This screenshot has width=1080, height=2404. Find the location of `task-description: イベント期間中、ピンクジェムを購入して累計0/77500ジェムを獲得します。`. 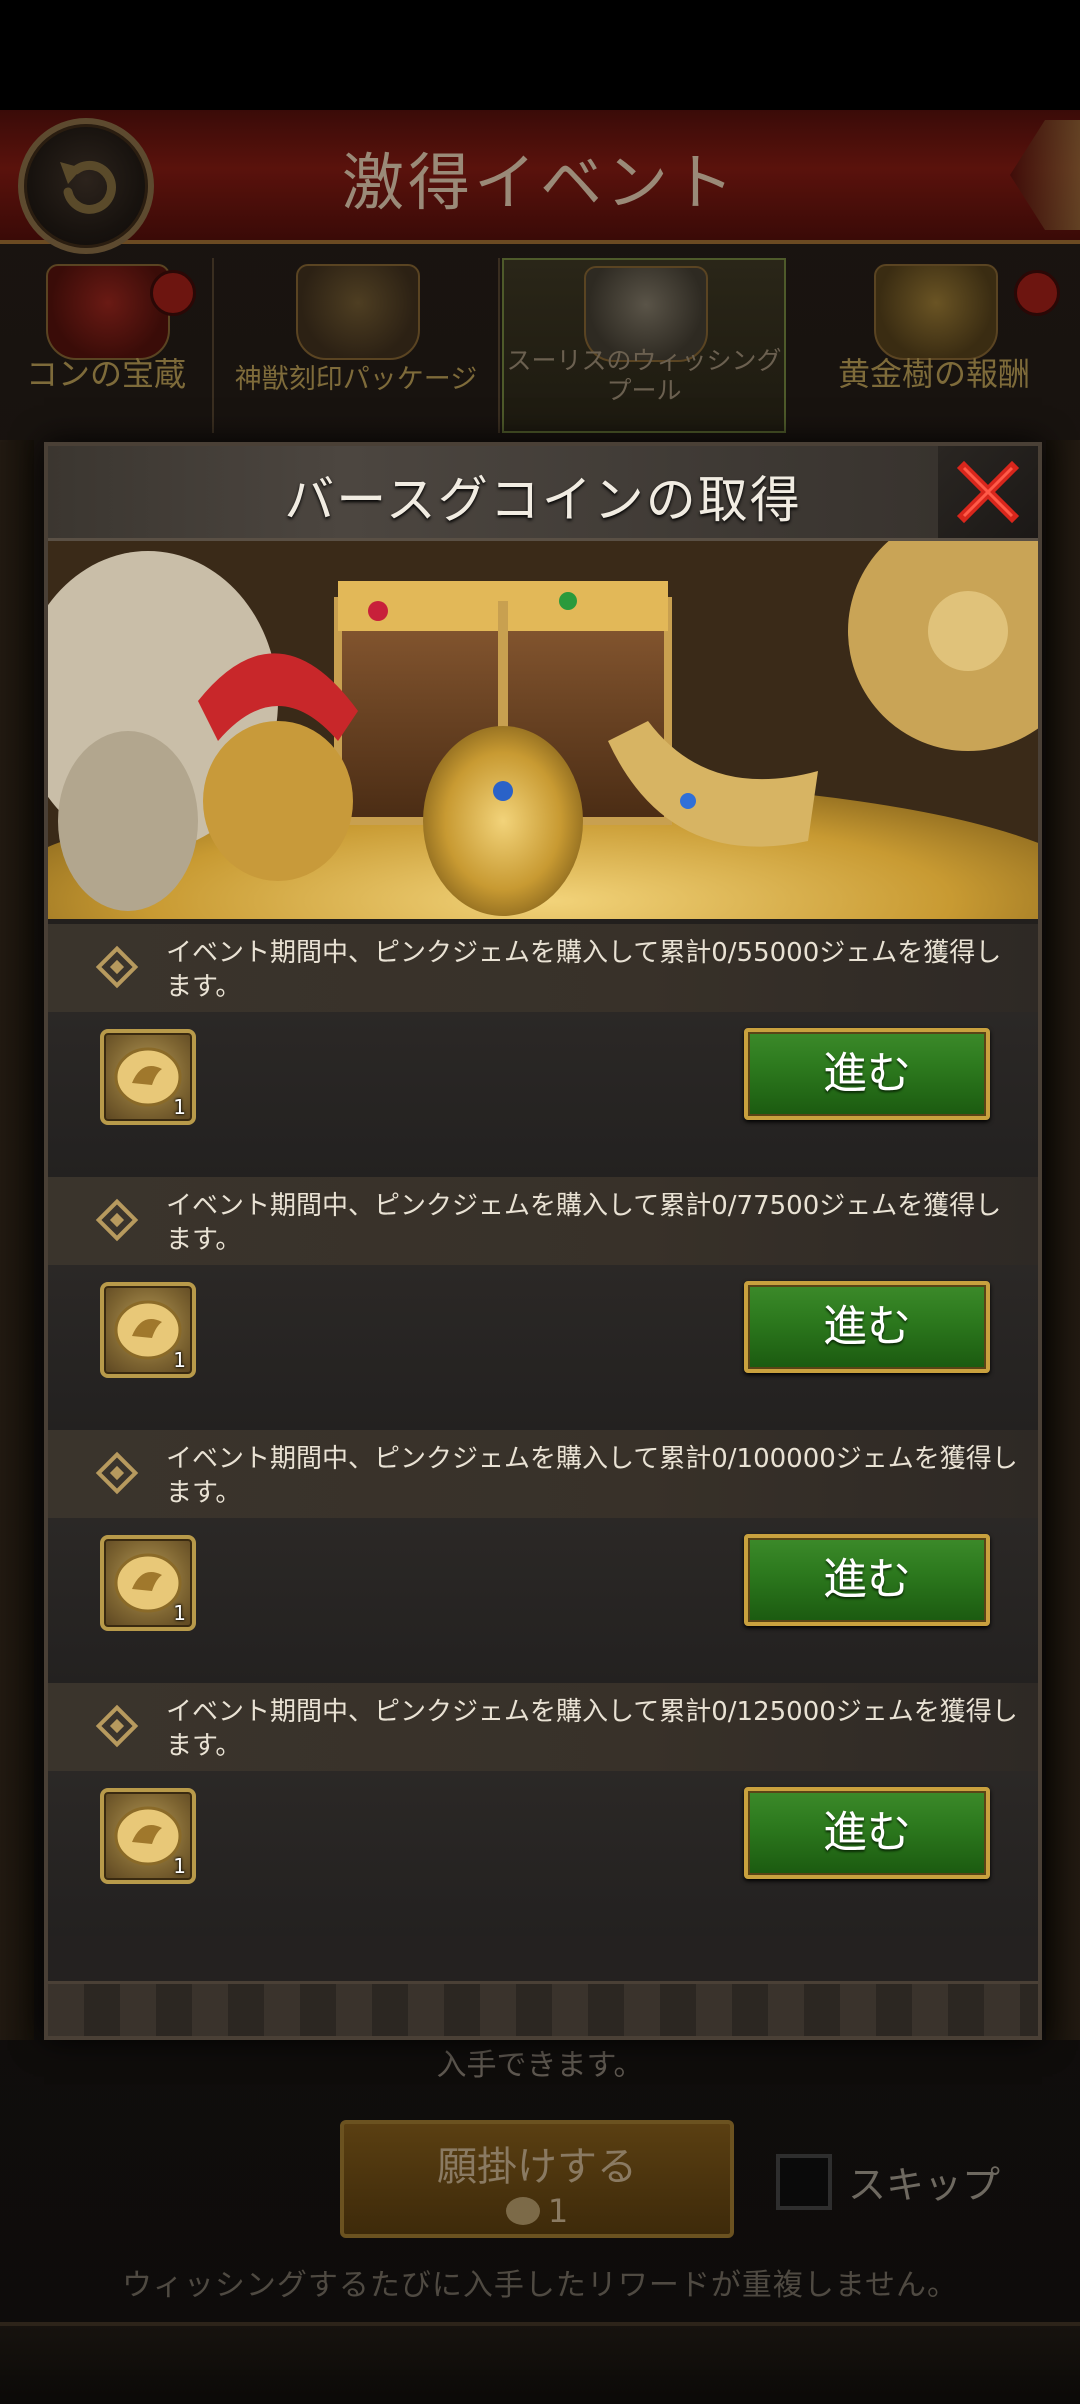

task-description: イベント期間中、ピンクジェムを購入して累計0/77500ジェムを獲得します。 is located at coordinates (584, 1223).